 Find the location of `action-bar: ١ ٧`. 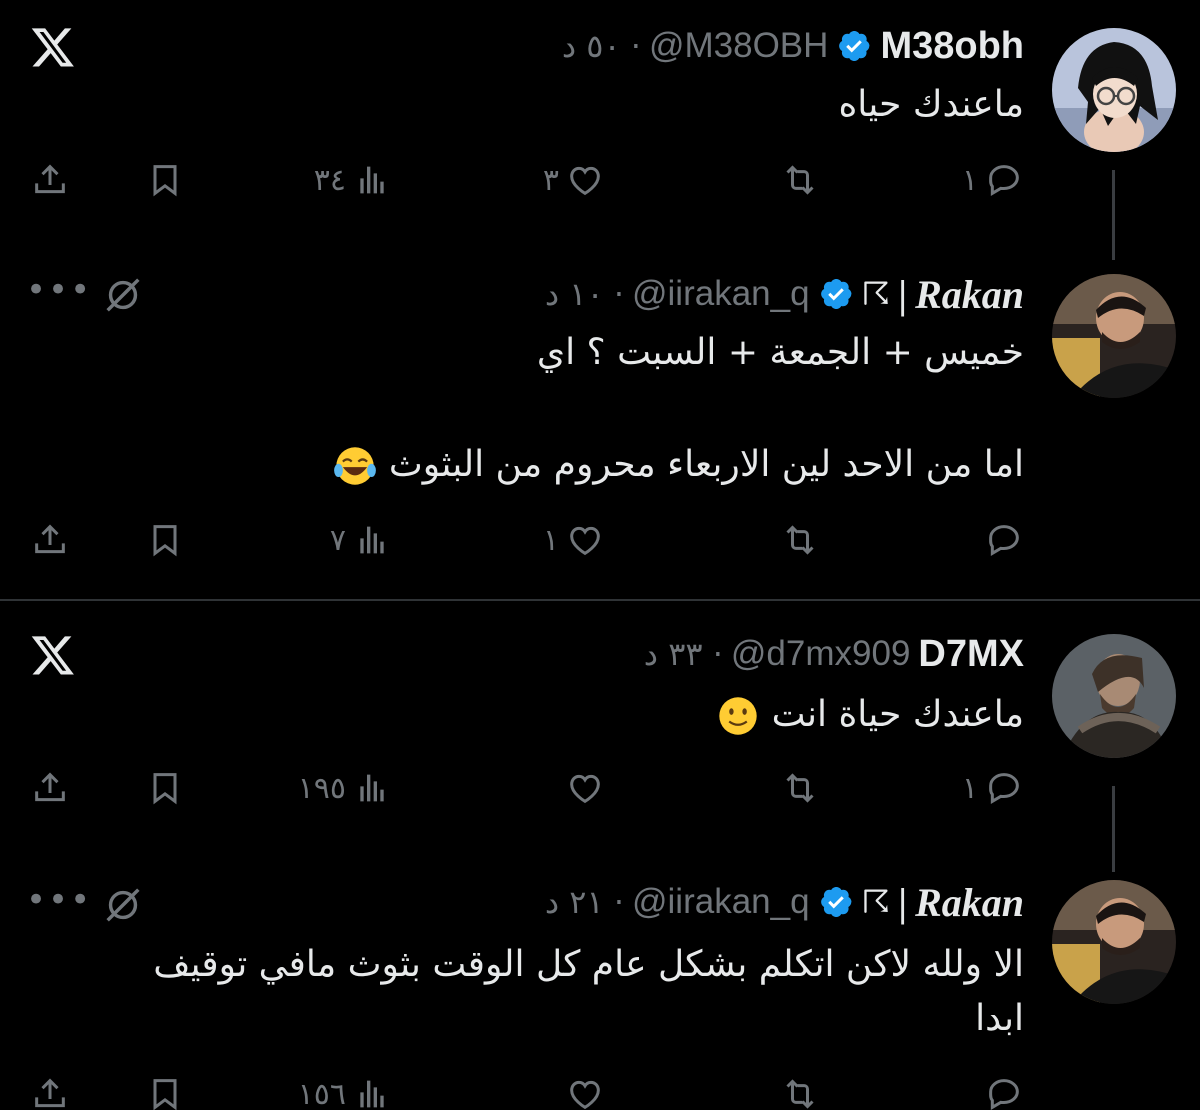

action-bar: ١ ٧ is located at coordinates (600, 540).